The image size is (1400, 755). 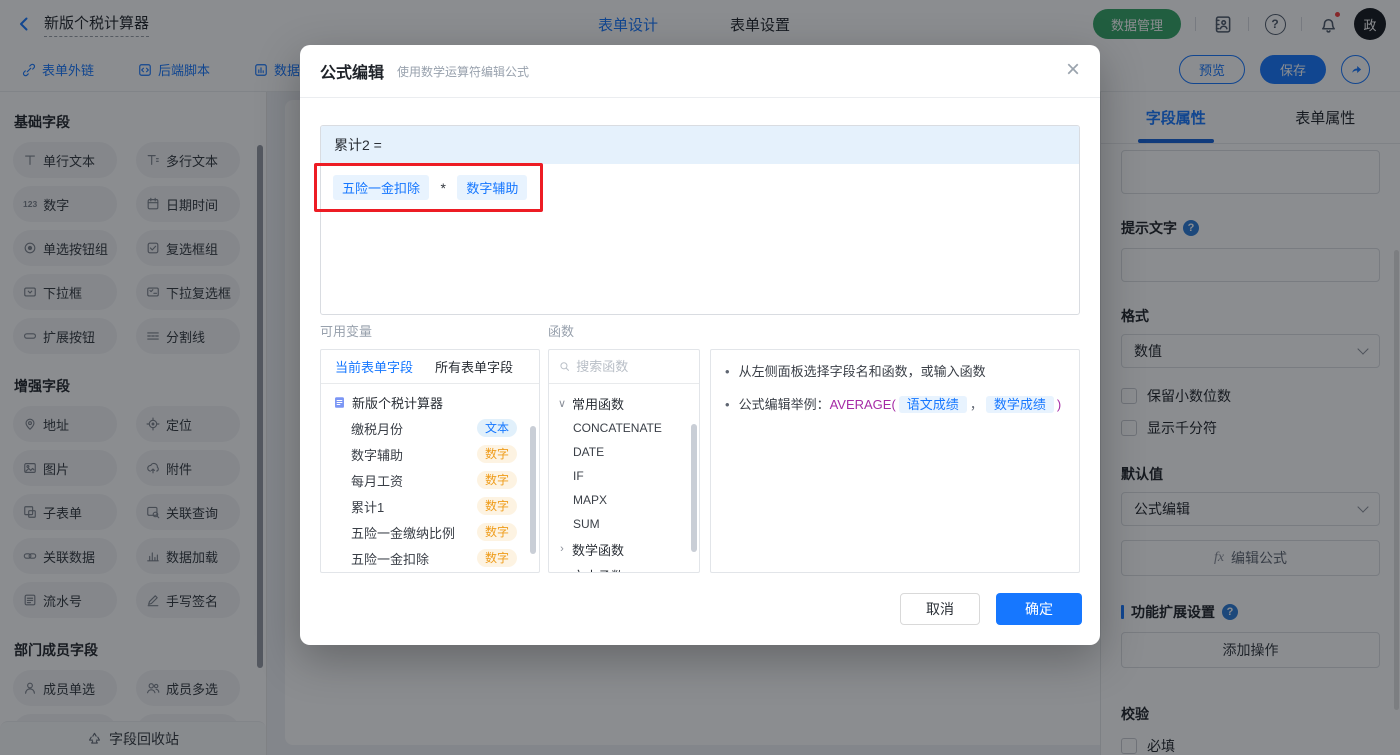 I want to click on formula-expression: 五险一金扣除 * 数字辅助, so click(x=700, y=187).